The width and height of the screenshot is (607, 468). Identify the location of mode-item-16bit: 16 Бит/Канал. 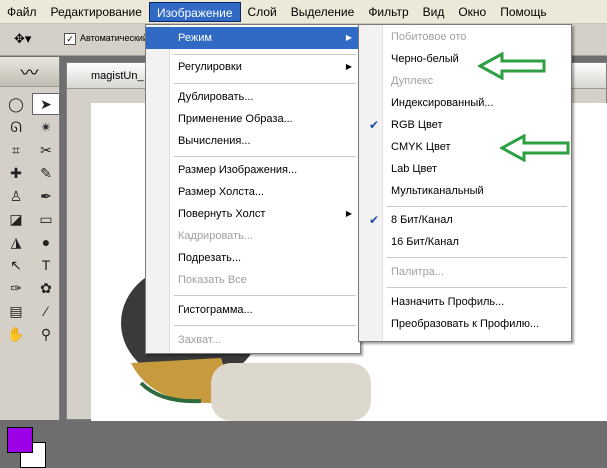
(465, 242).